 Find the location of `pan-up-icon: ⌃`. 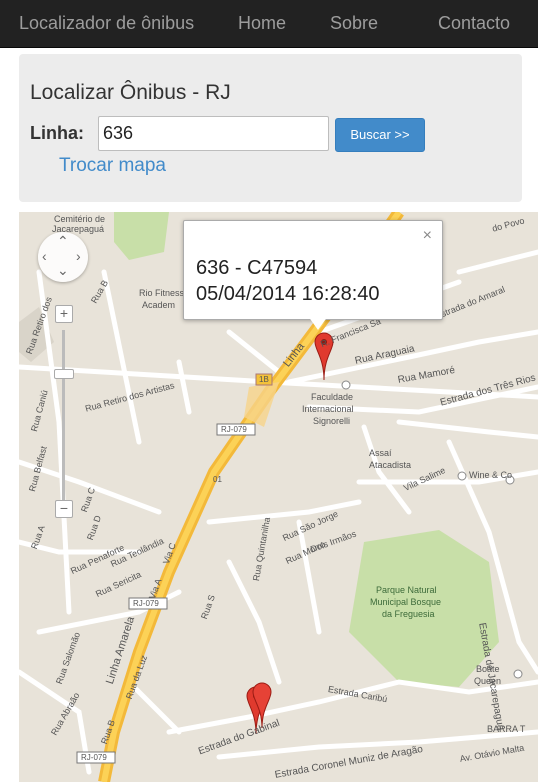

pan-up-icon: ⌃ is located at coordinates (63, 241).